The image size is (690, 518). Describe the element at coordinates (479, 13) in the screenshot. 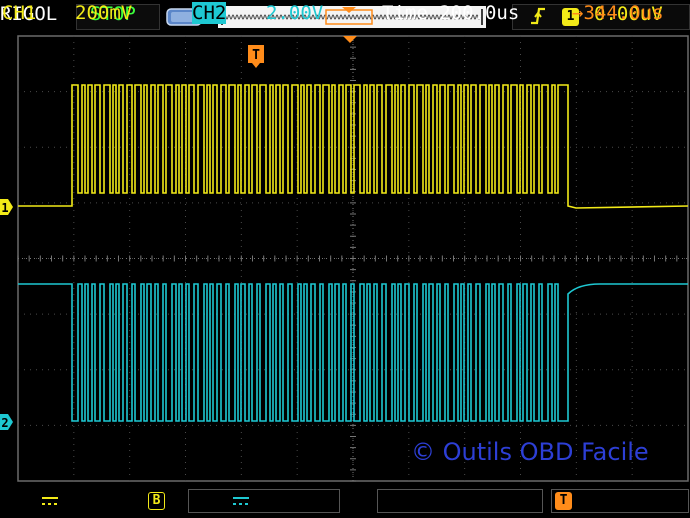

I see `timebase-value: 200.0us` at that location.